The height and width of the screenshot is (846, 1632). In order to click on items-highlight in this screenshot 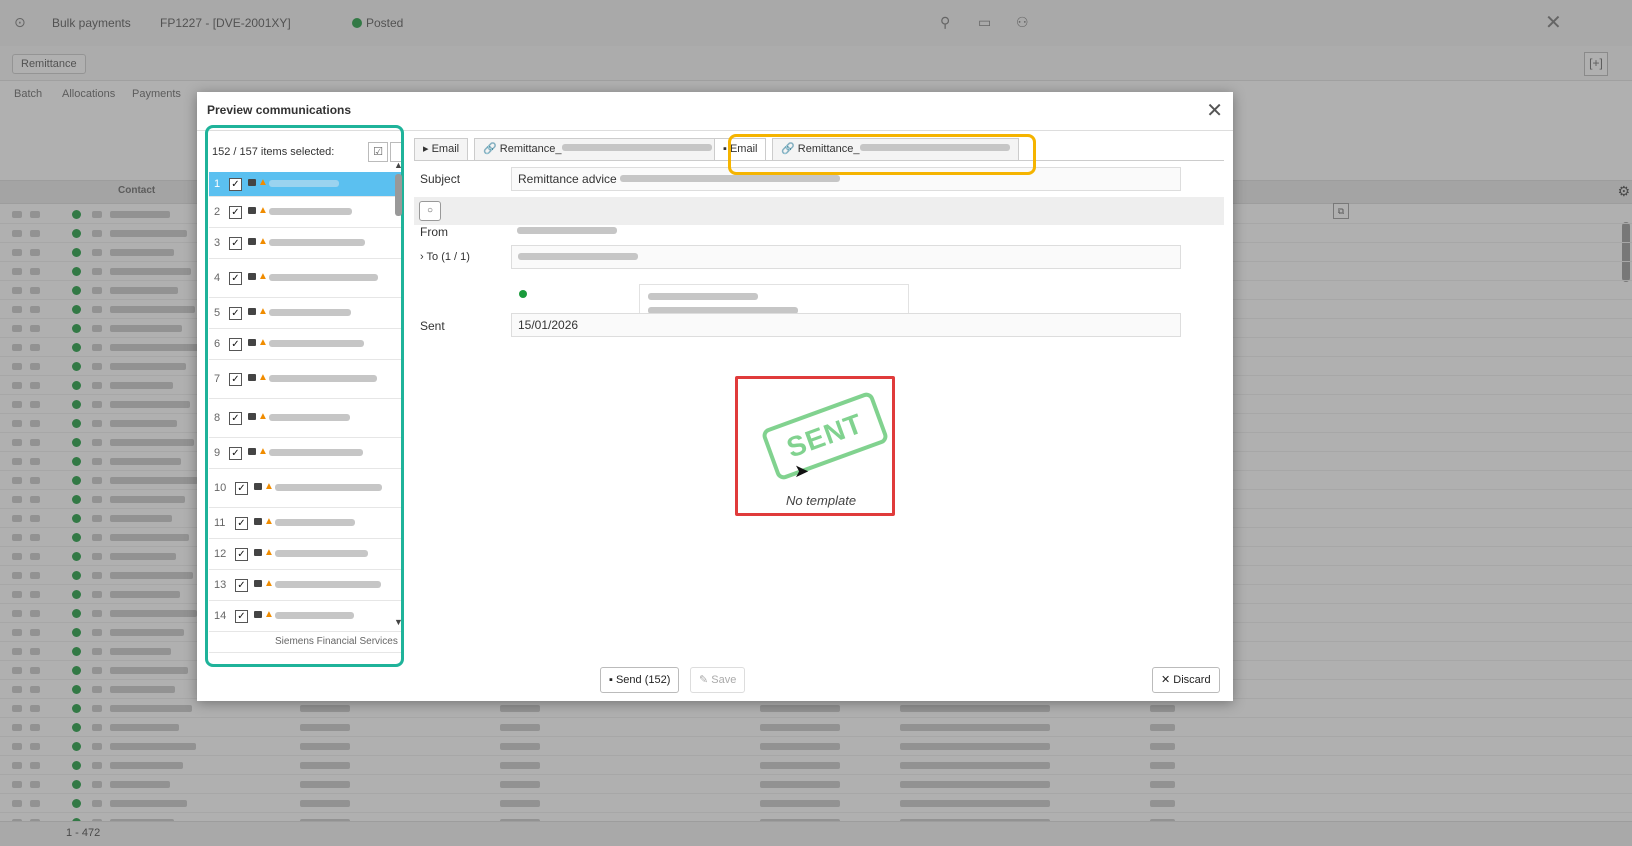, I will do `click(304, 396)`.